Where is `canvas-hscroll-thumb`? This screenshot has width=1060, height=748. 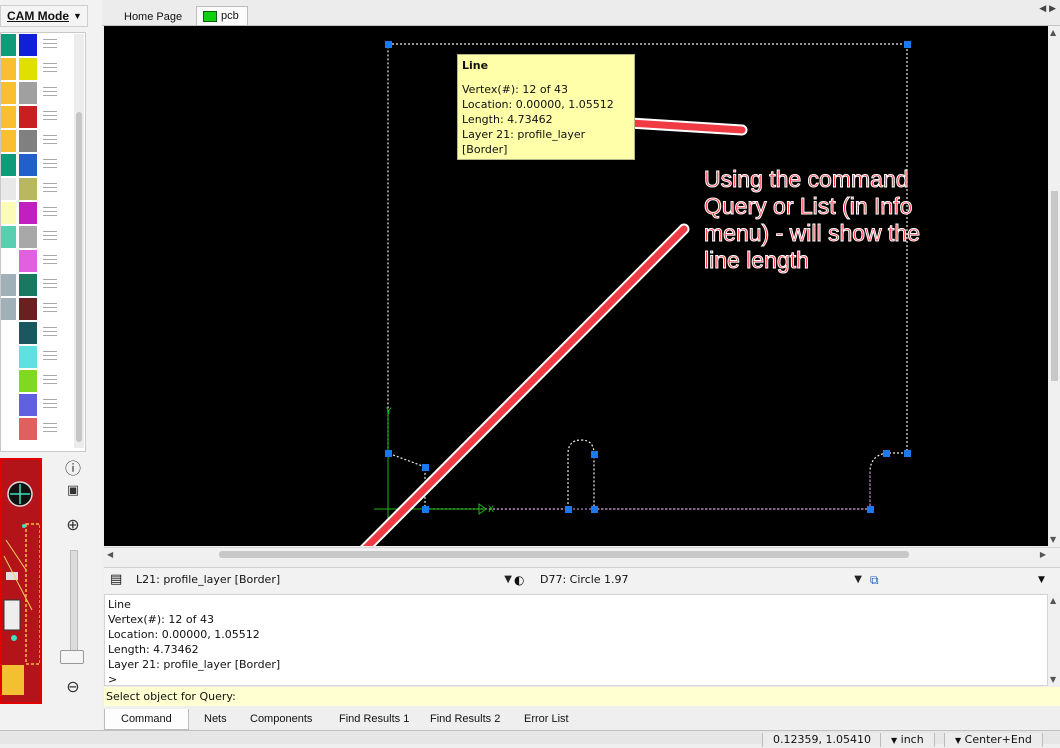 canvas-hscroll-thumb is located at coordinates (564, 554).